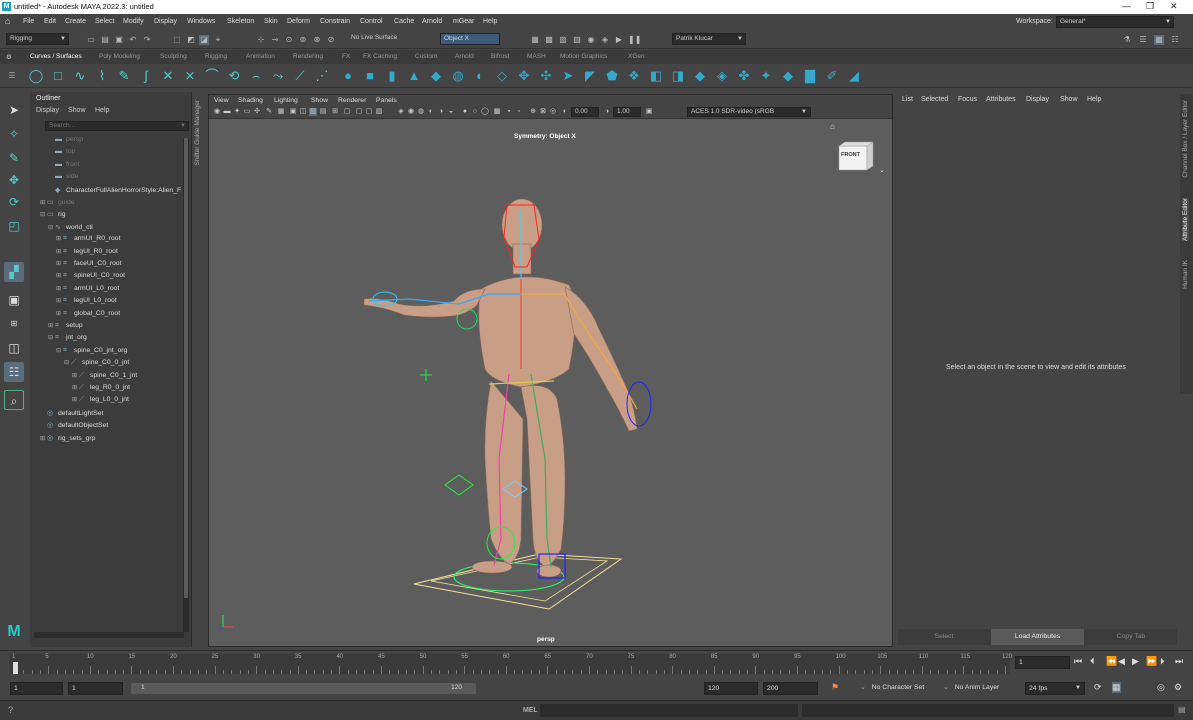  What do you see at coordinates (1175, 40) in the screenshot?
I see `channel-box-icon: ☷` at bounding box center [1175, 40].